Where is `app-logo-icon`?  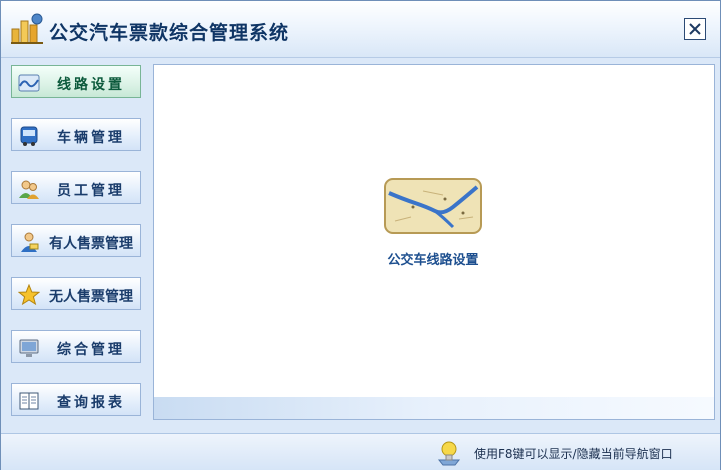
app-logo-icon is located at coordinates (27, 29).